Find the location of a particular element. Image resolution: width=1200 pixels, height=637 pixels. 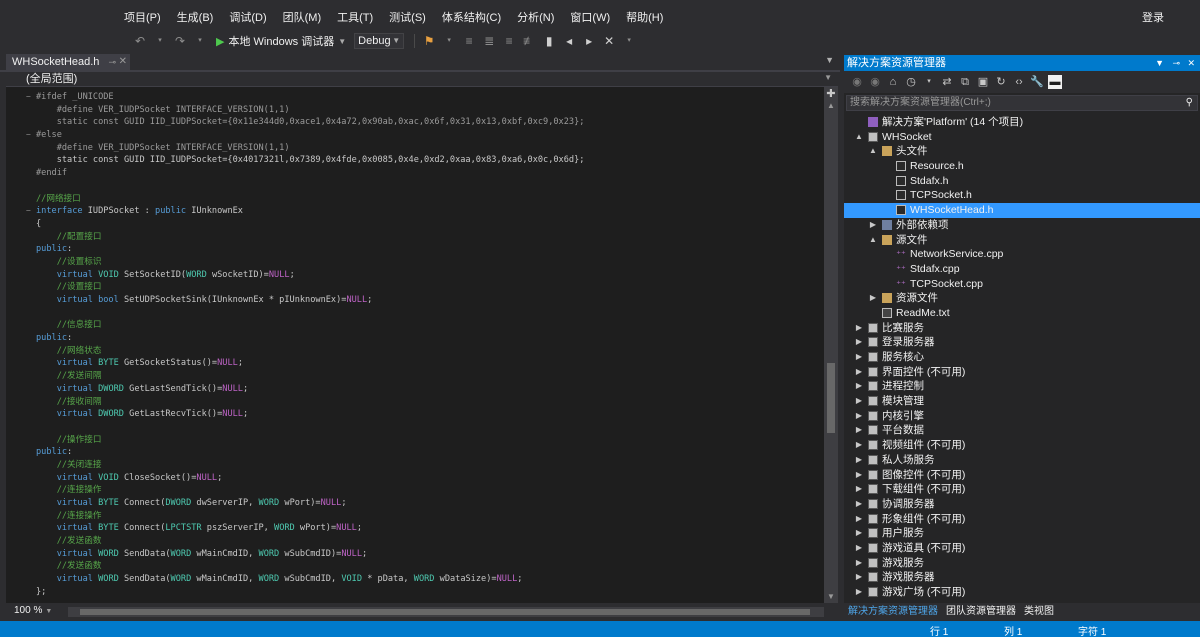

tree-item: ▶ 游戏服务 is located at coordinates (1022, 563).